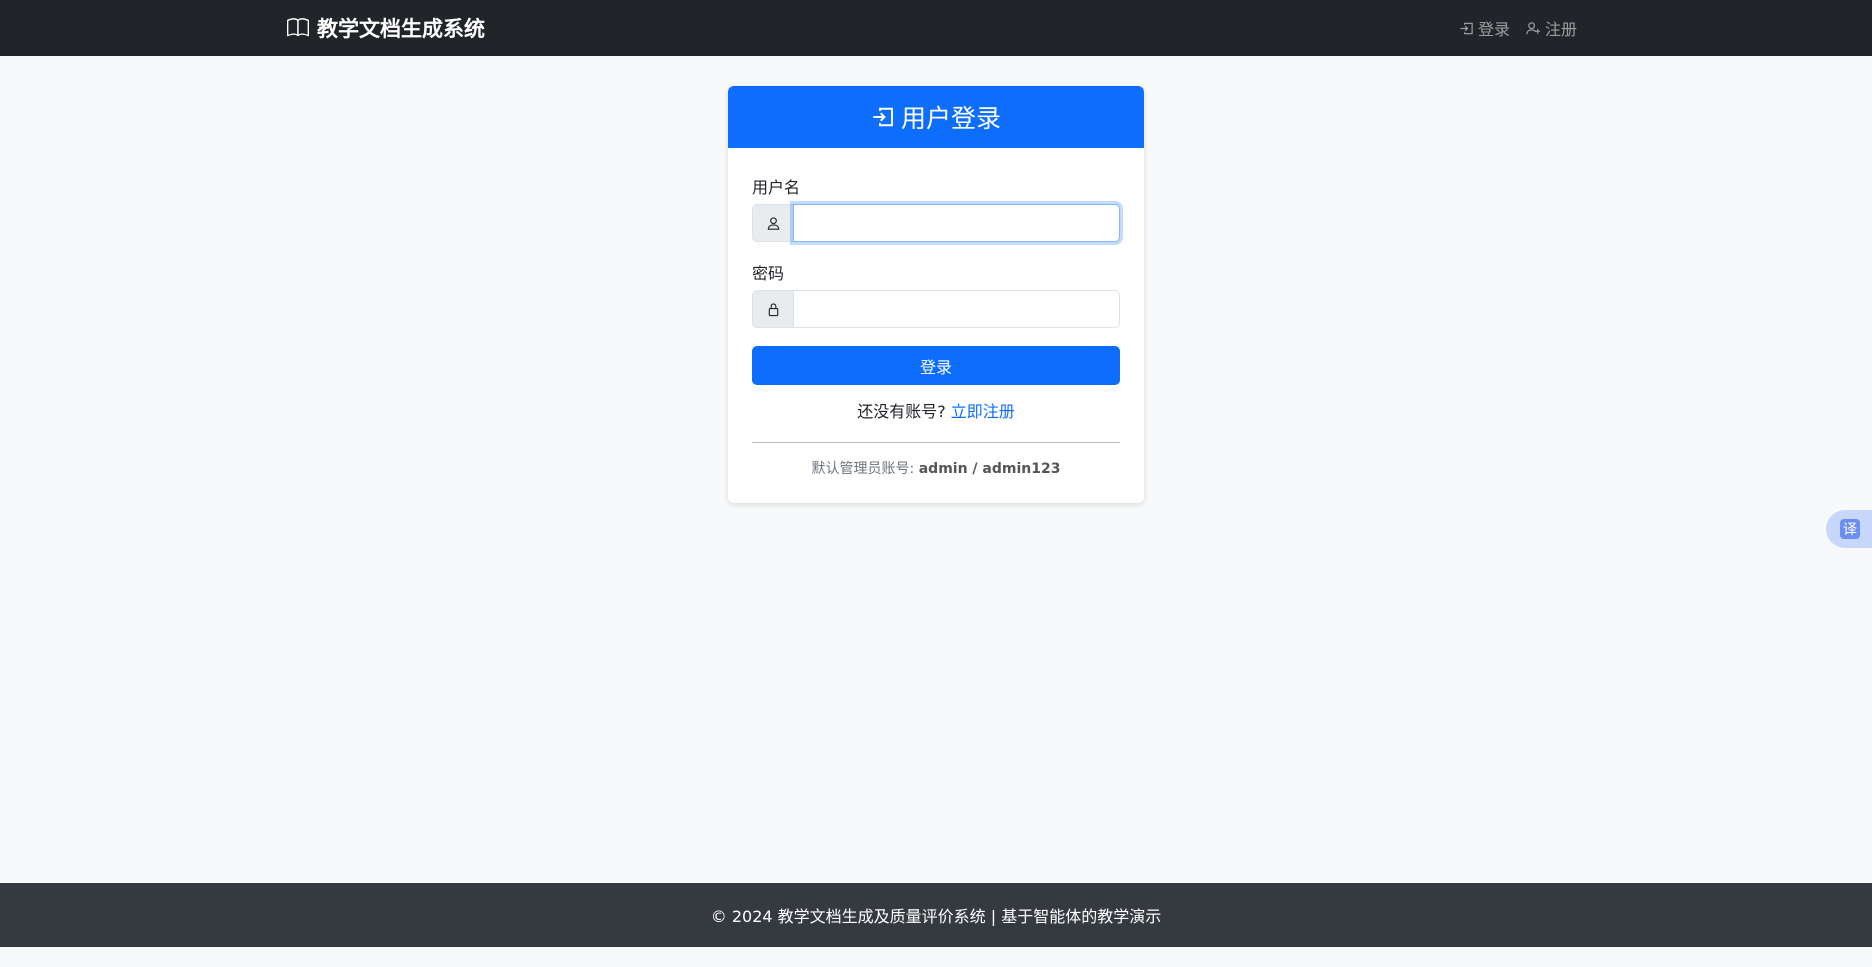 This screenshot has width=1872, height=967. I want to click on nav-login-label: 登录, so click(1493, 29).